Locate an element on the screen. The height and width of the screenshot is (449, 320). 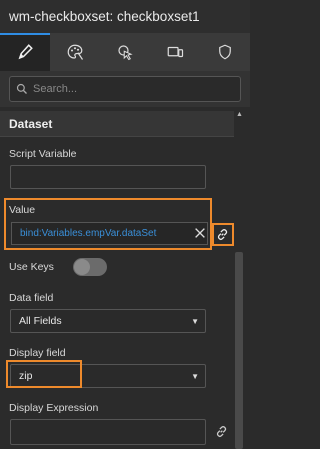
value-input: bind:Variables.empVar.dataSet is located at coordinates (109, 233).